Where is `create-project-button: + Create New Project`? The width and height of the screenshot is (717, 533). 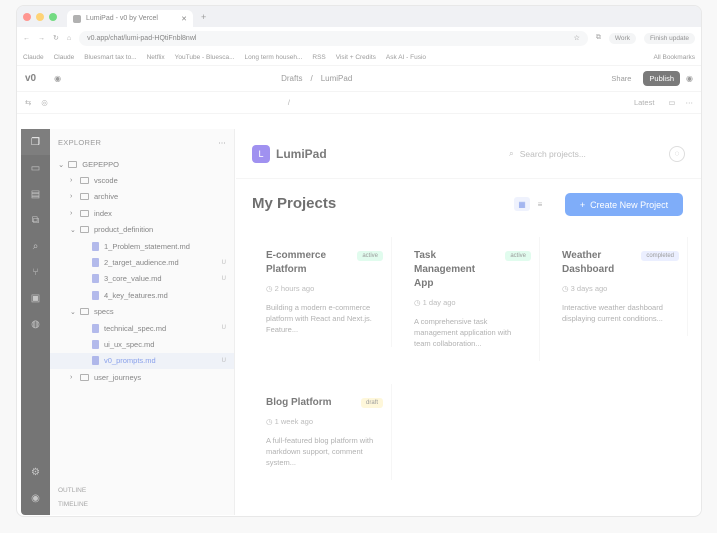 create-project-button: + Create New Project is located at coordinates (624, 204).